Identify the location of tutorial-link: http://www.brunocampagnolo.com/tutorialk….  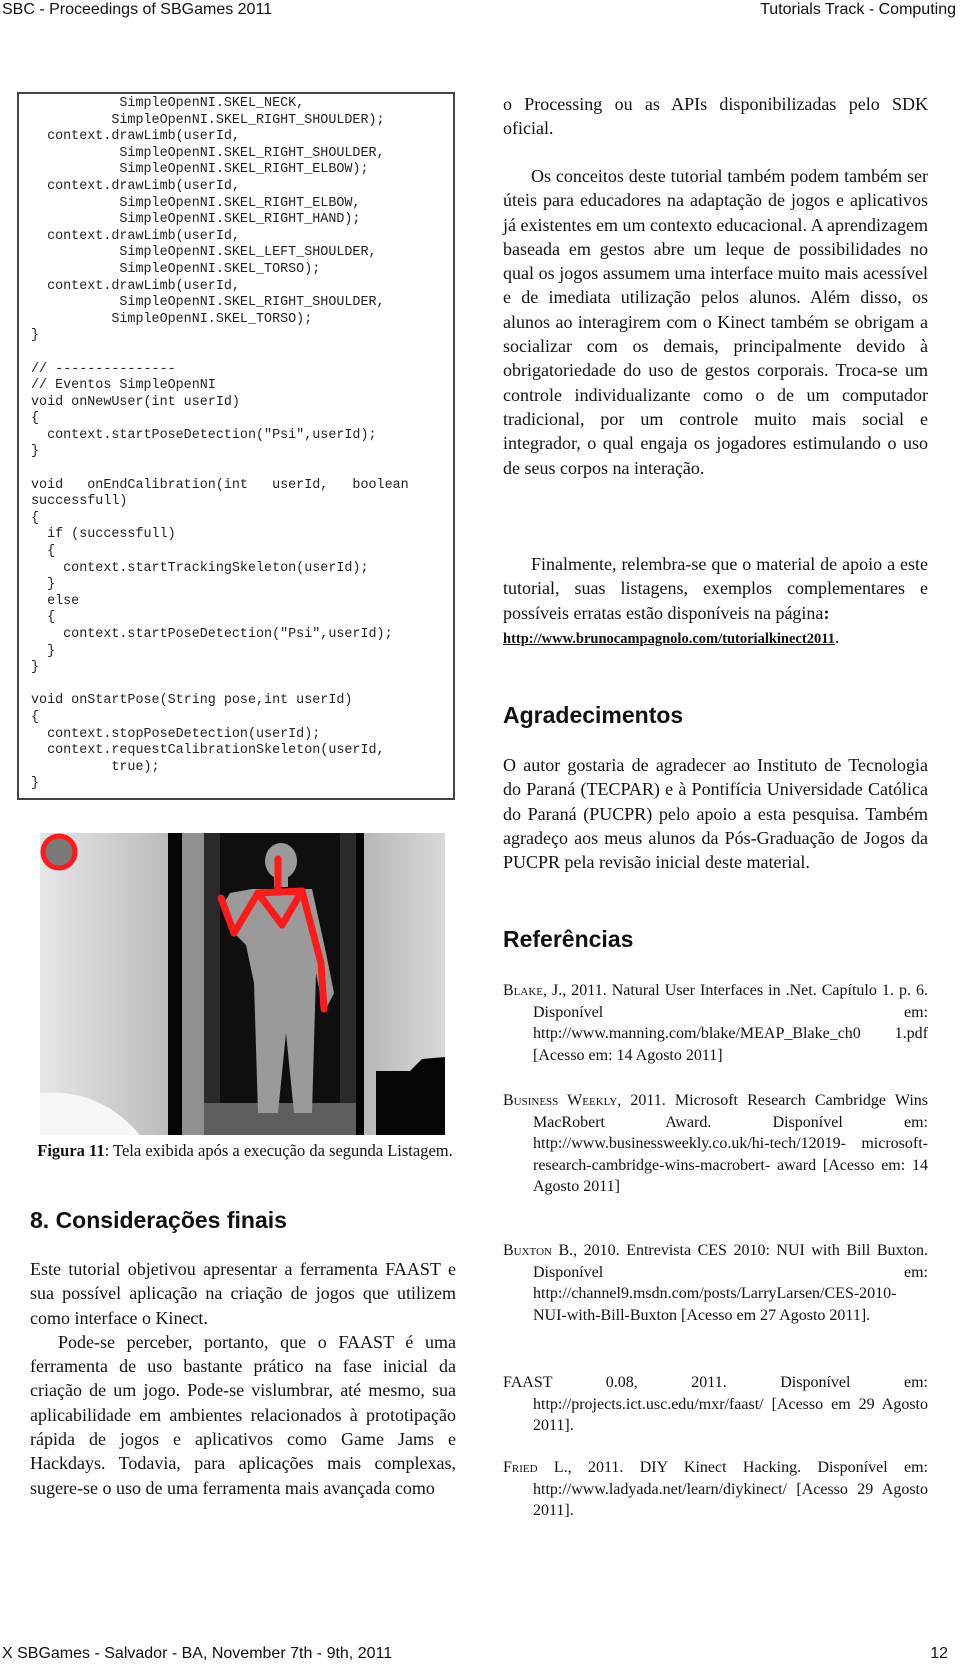
(669, 639).